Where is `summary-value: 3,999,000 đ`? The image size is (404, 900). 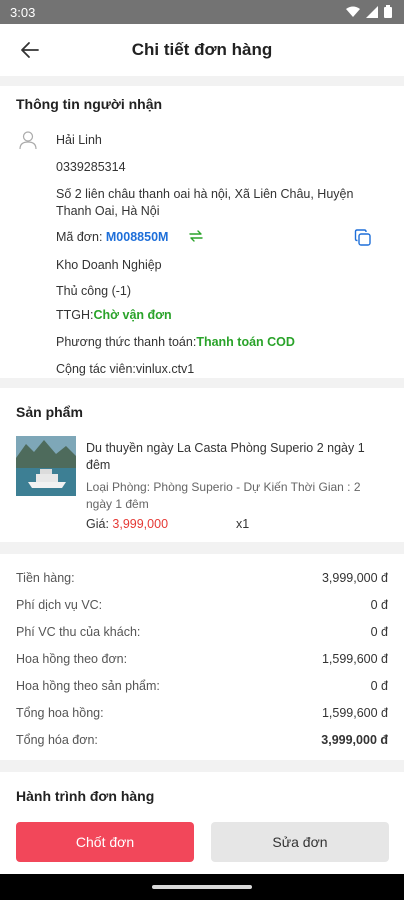 summary-value: 3,999,000 đ is located at coordinates (354, 578).